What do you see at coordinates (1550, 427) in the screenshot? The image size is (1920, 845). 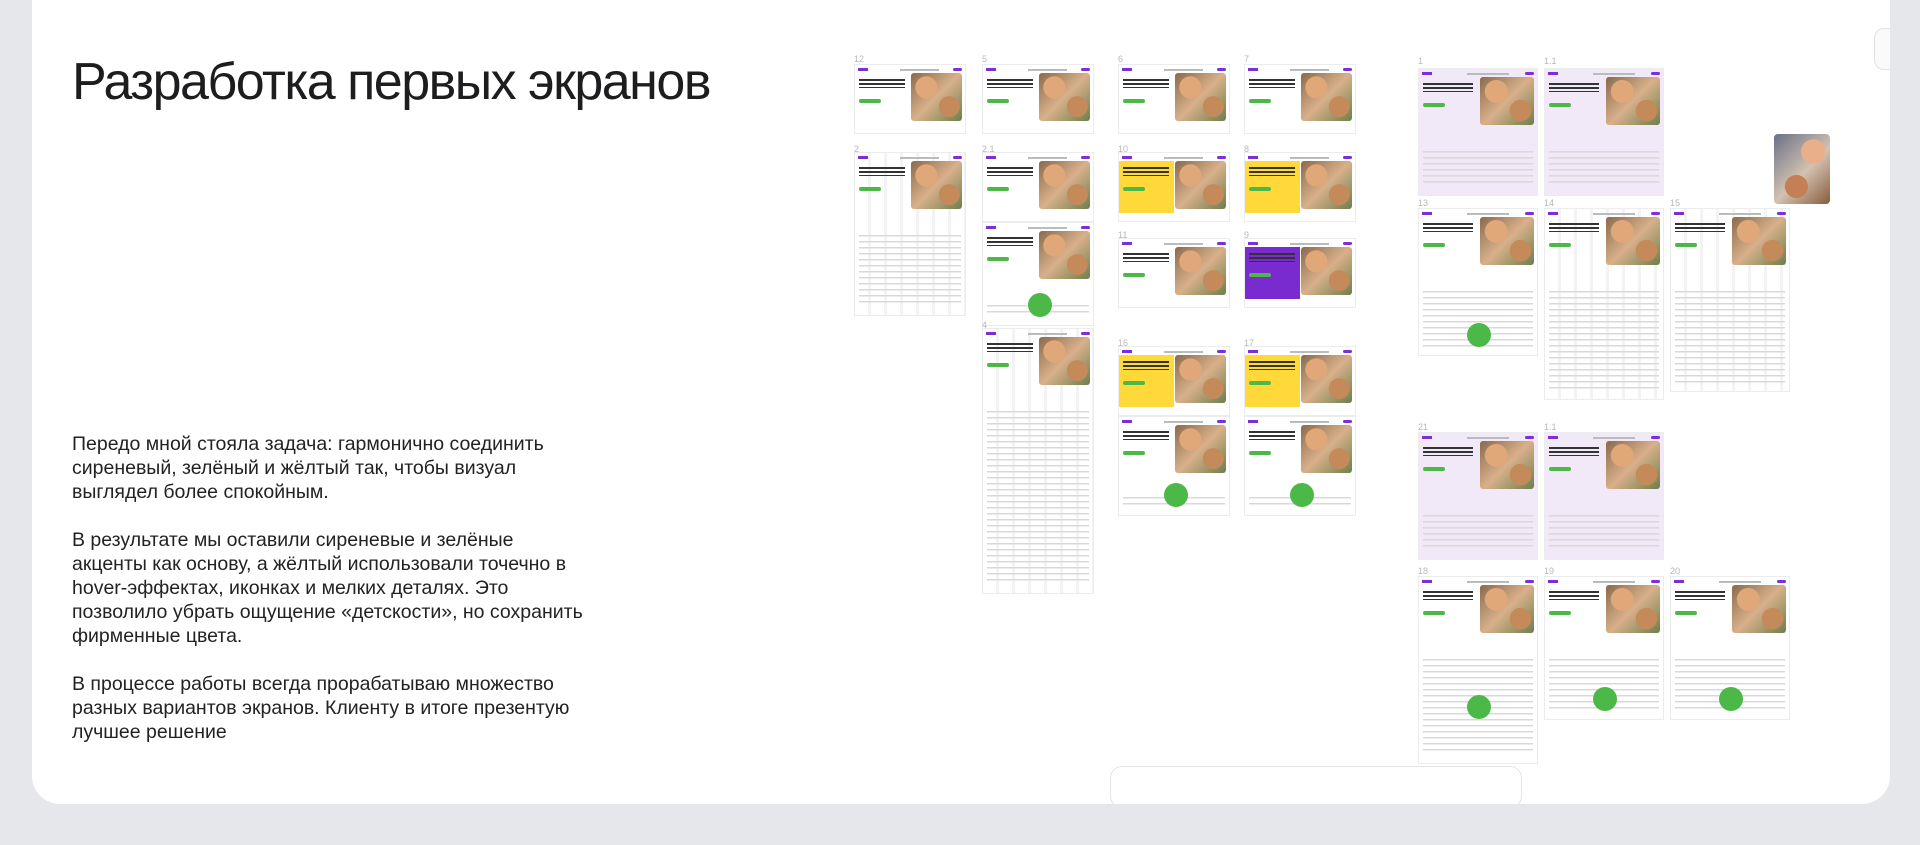 I see `thumbnail-number: 1.1` at bounding box center [1550, 427].